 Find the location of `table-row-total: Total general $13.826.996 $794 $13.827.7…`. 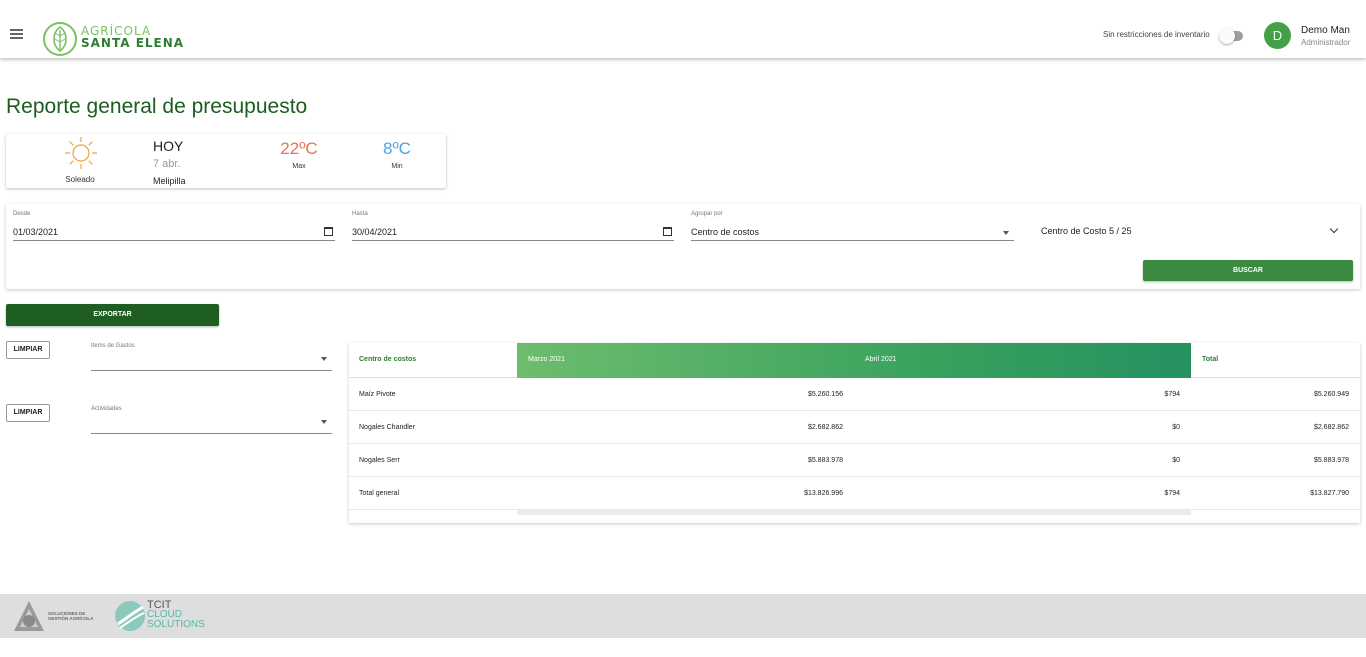

table-row-total: Total general $13.826.996 $794 $13.827.7… is located at coordinates (854, 493).